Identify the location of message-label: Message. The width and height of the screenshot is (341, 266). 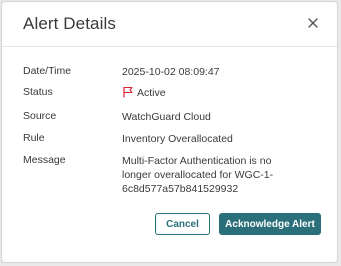
(44, 160).